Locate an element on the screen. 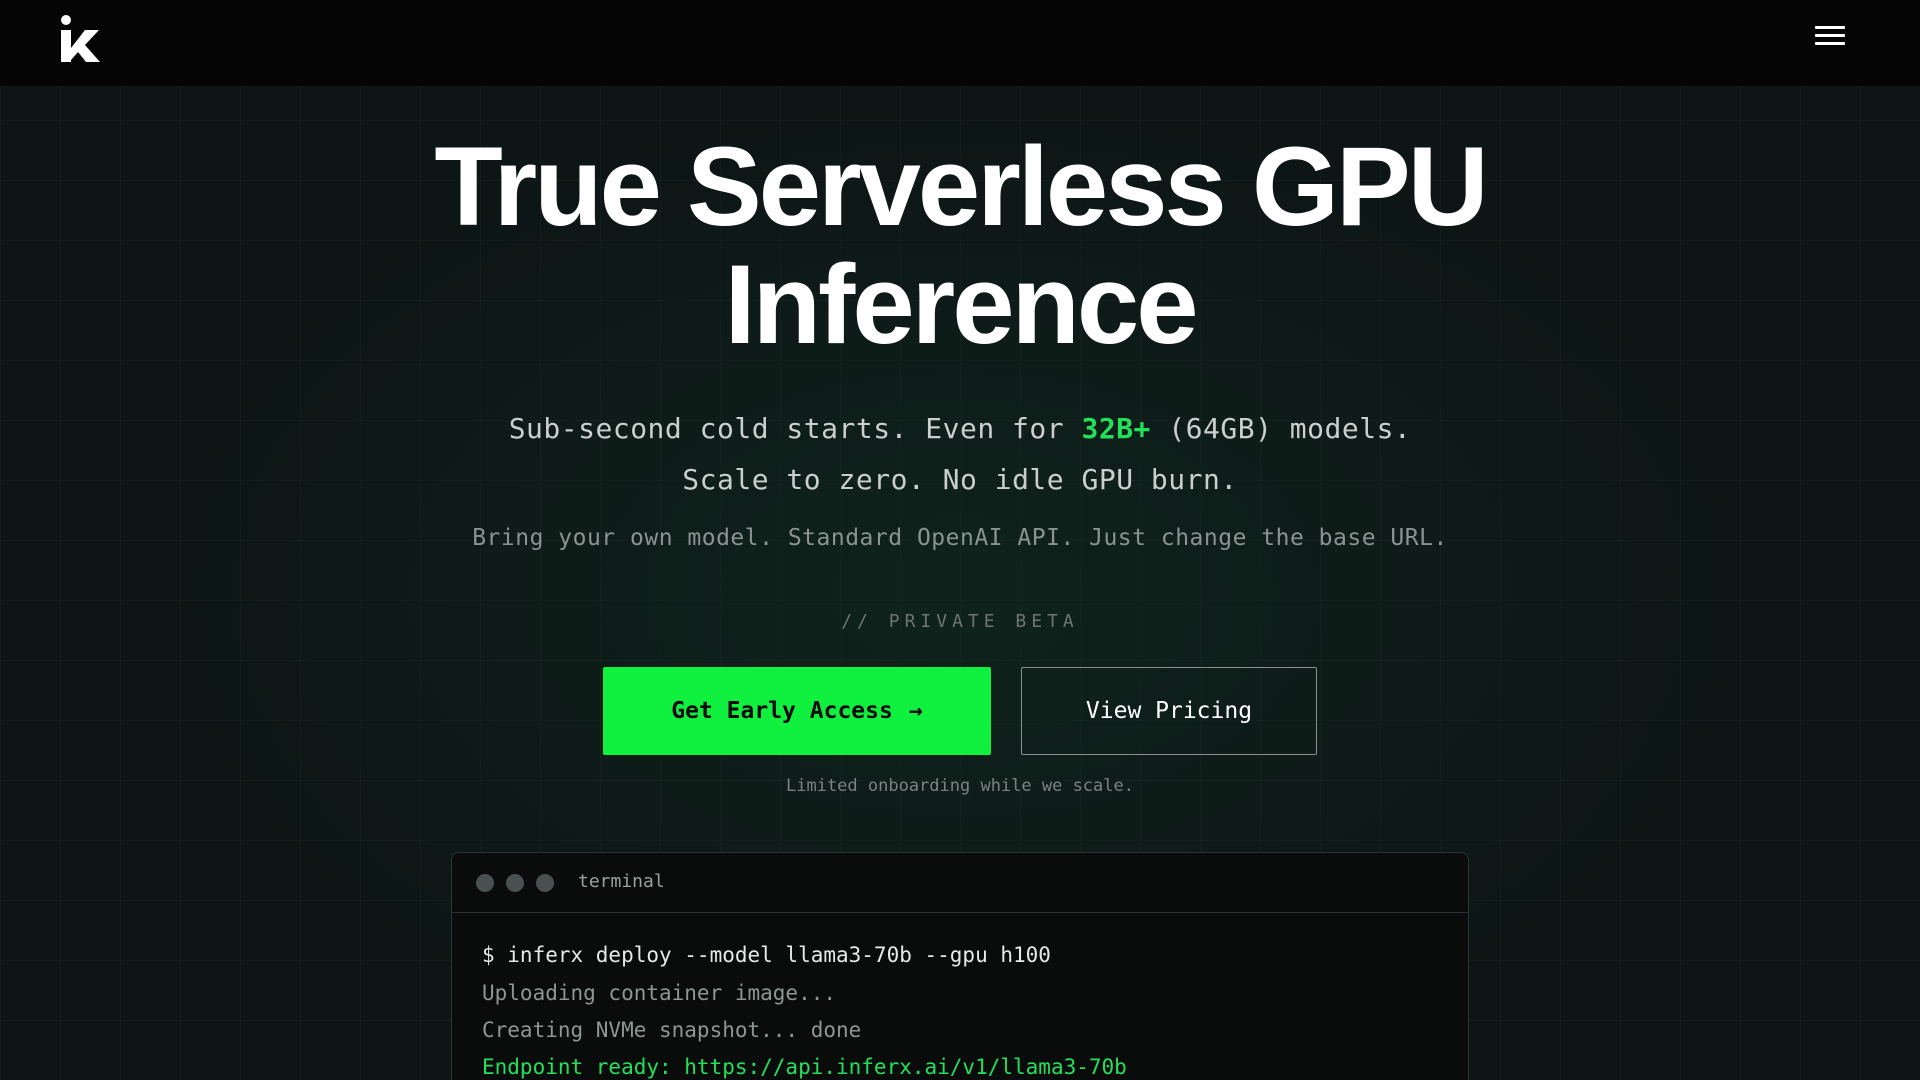 This screenshot has height=1080, width=1920. onboarding-note: Limited onboarding while we scale. is located at coordinates (960, 786).